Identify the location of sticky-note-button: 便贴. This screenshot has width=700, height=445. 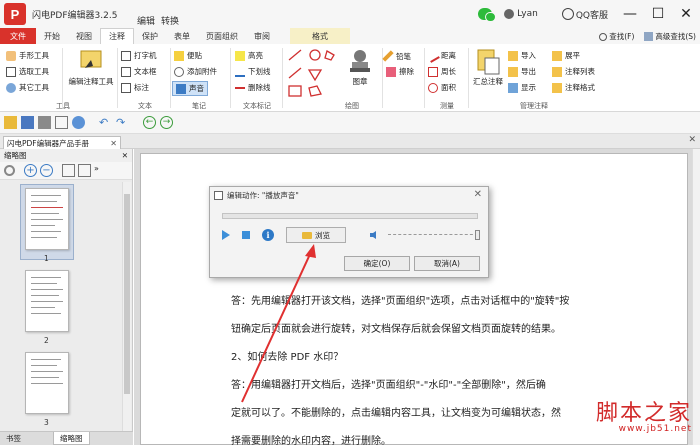
(188, 55).